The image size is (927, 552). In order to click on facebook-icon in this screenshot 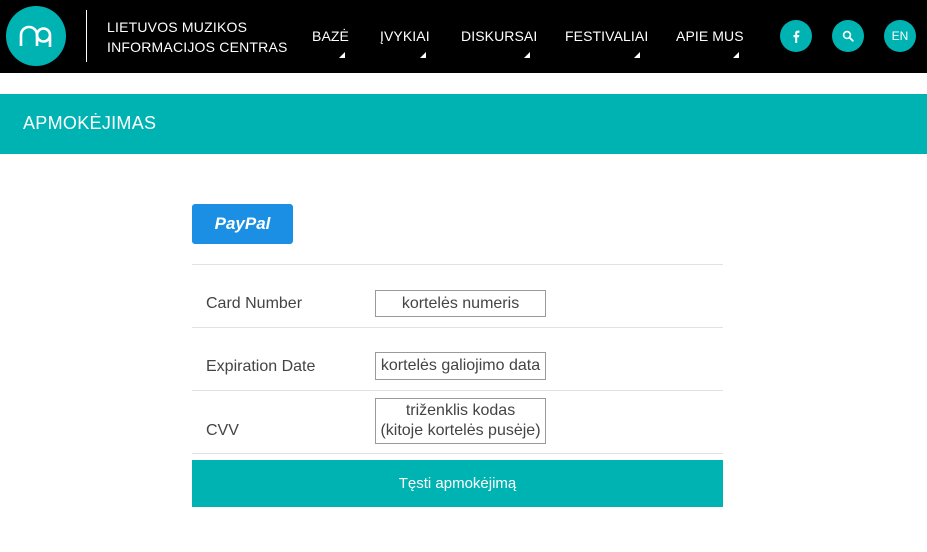, I will do `click(796, 36)`.